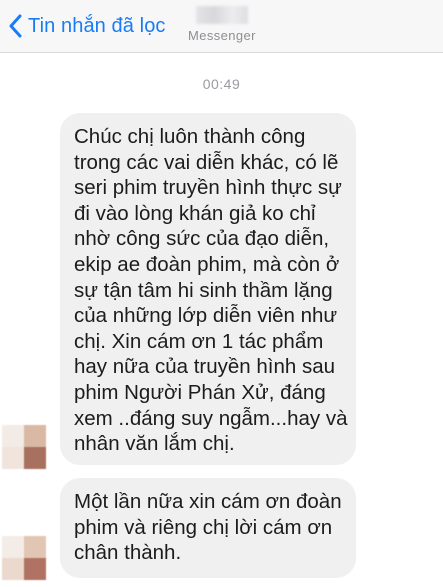 This screenshot has height=587, width=443. What do you see at coordinates (208, 501) in the screenshot?
I see `message-line: Một lần nữa xin cám ơn đoàn` at bounding box center [208, 501].